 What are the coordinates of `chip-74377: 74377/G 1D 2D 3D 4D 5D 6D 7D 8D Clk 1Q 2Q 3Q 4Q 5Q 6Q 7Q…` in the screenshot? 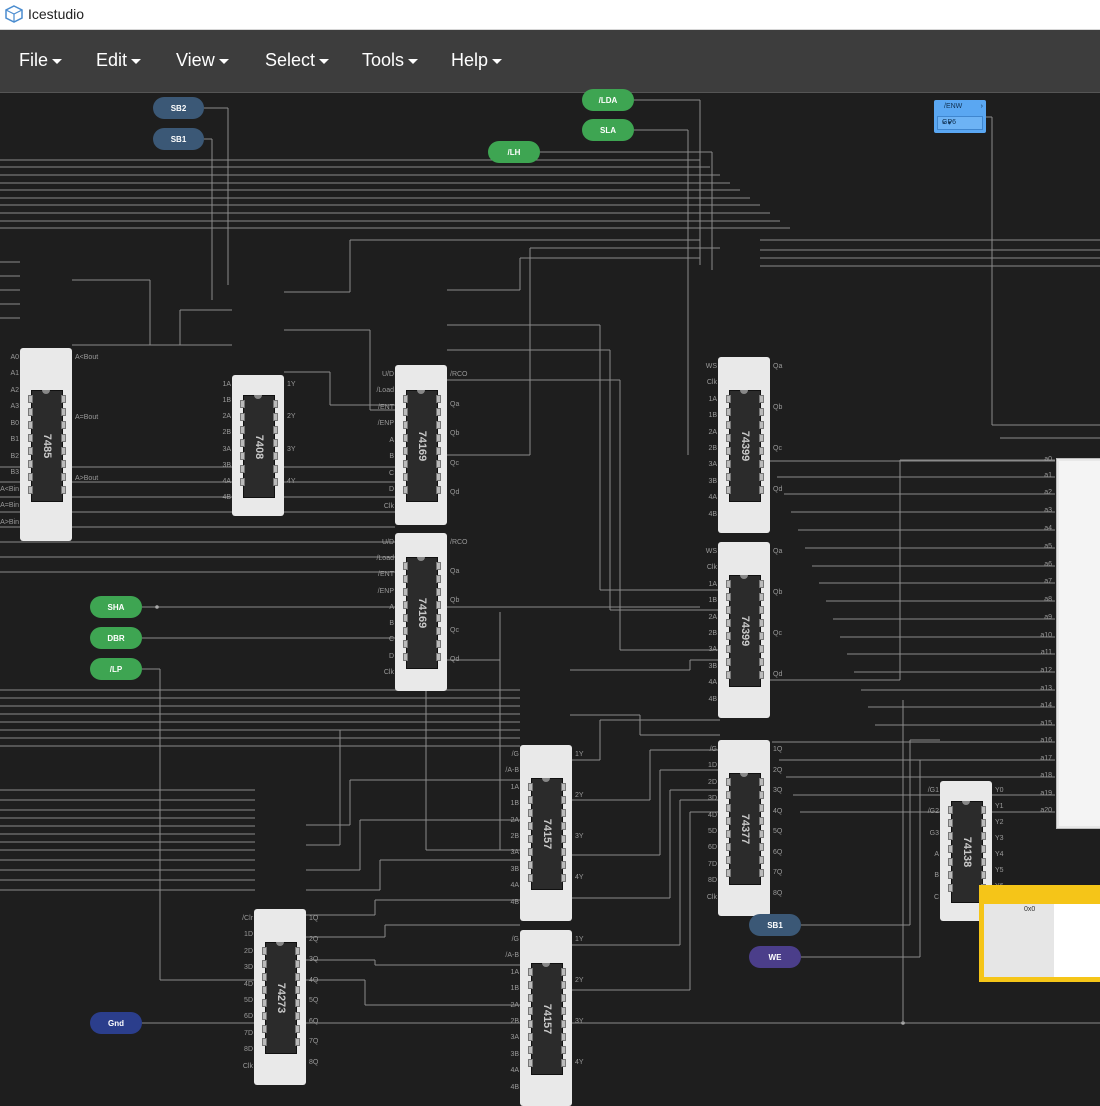 It's located at (744, 828).